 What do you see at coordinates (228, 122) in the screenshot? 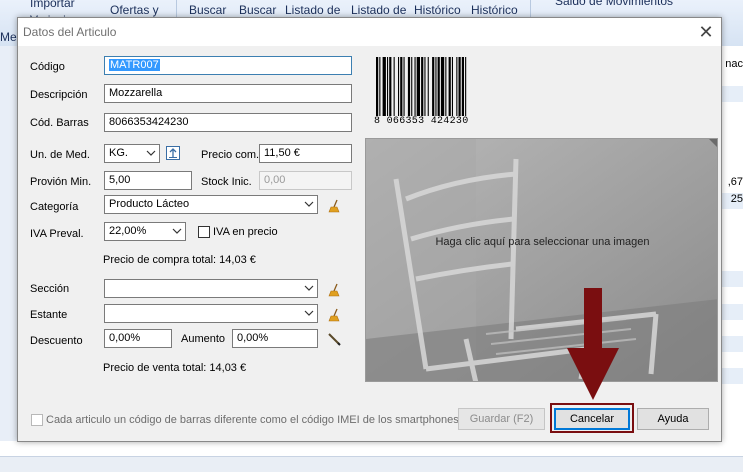
I see `cod-barras-input: 8066353424230` at bounding box center [228, 122].